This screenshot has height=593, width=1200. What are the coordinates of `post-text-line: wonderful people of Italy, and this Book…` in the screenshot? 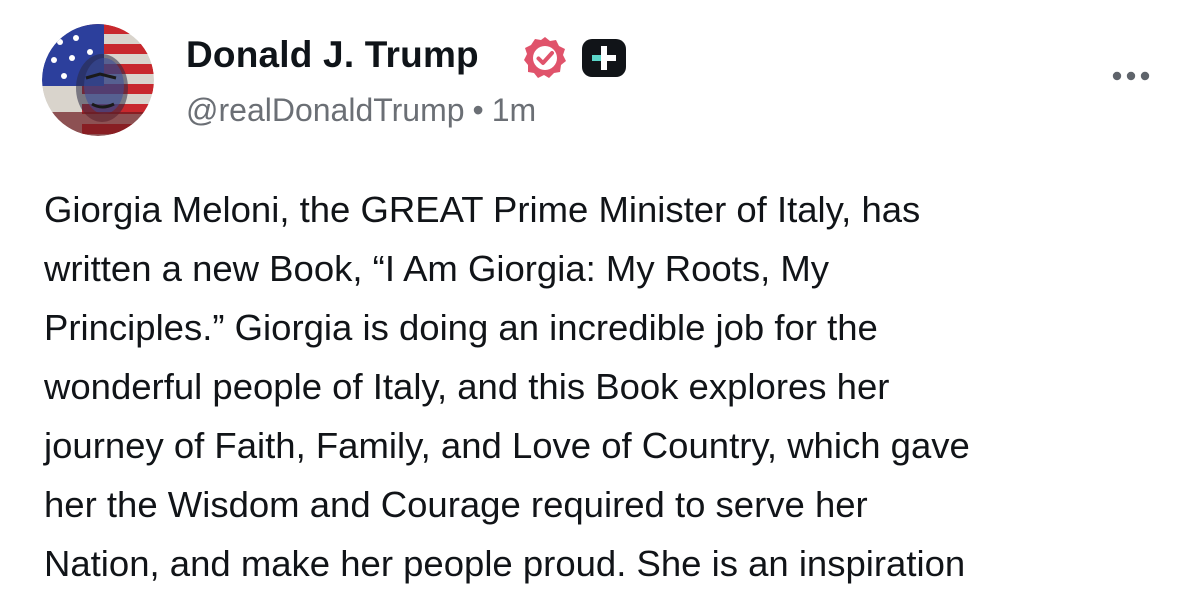 It's located at (467, 386).